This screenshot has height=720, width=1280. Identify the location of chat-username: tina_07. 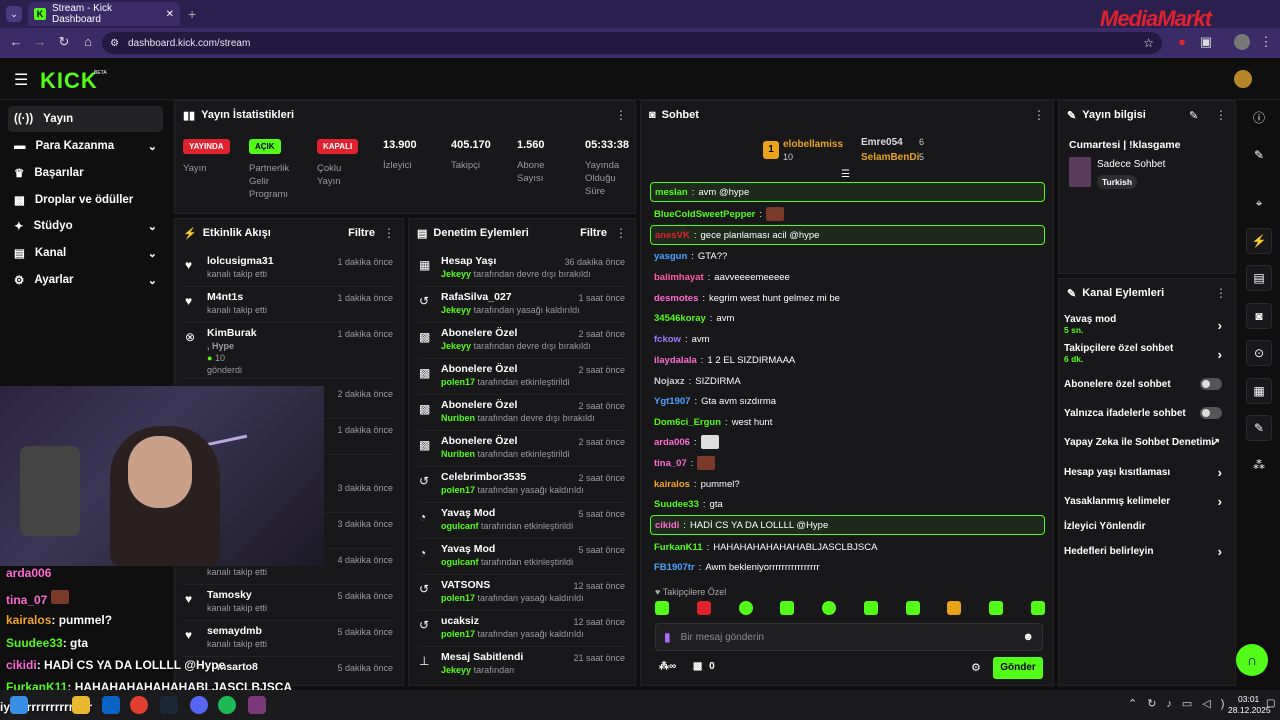
(670, 463).